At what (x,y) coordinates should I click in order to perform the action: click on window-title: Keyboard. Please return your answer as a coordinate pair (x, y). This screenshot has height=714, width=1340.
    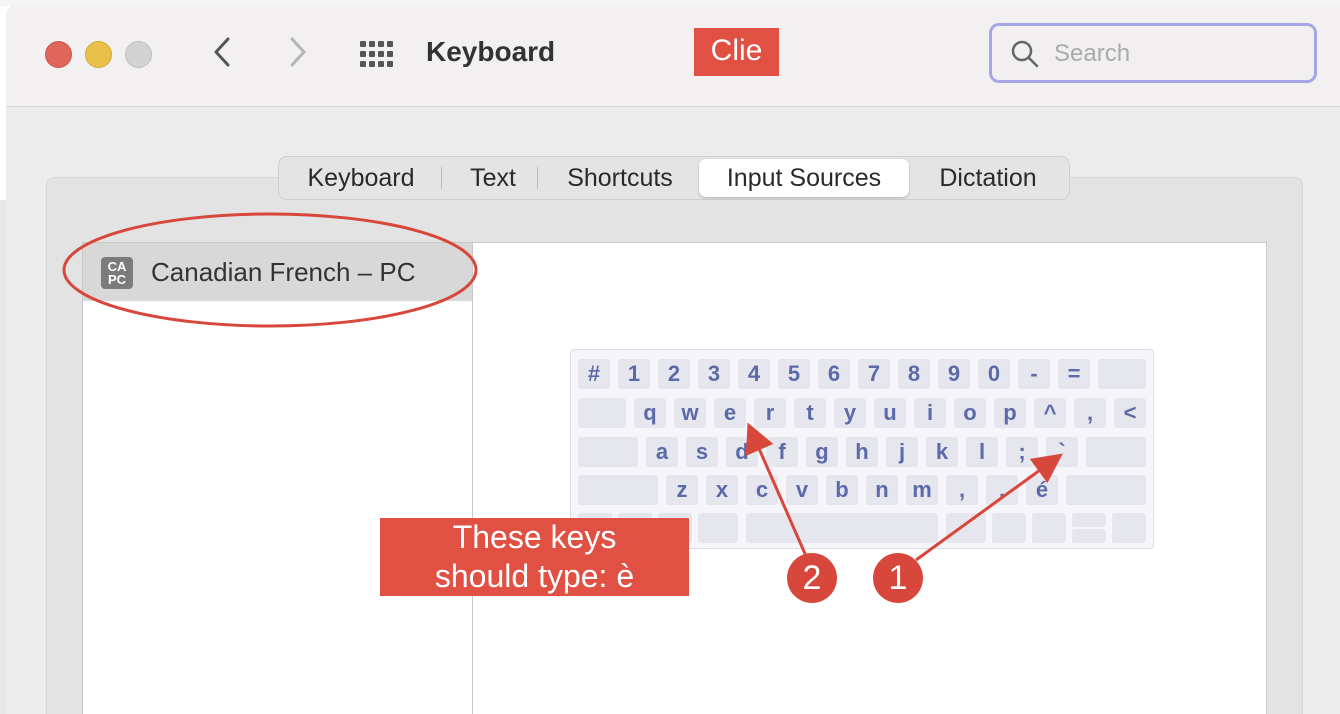
    Looking at the image, I should click on (491, 51).